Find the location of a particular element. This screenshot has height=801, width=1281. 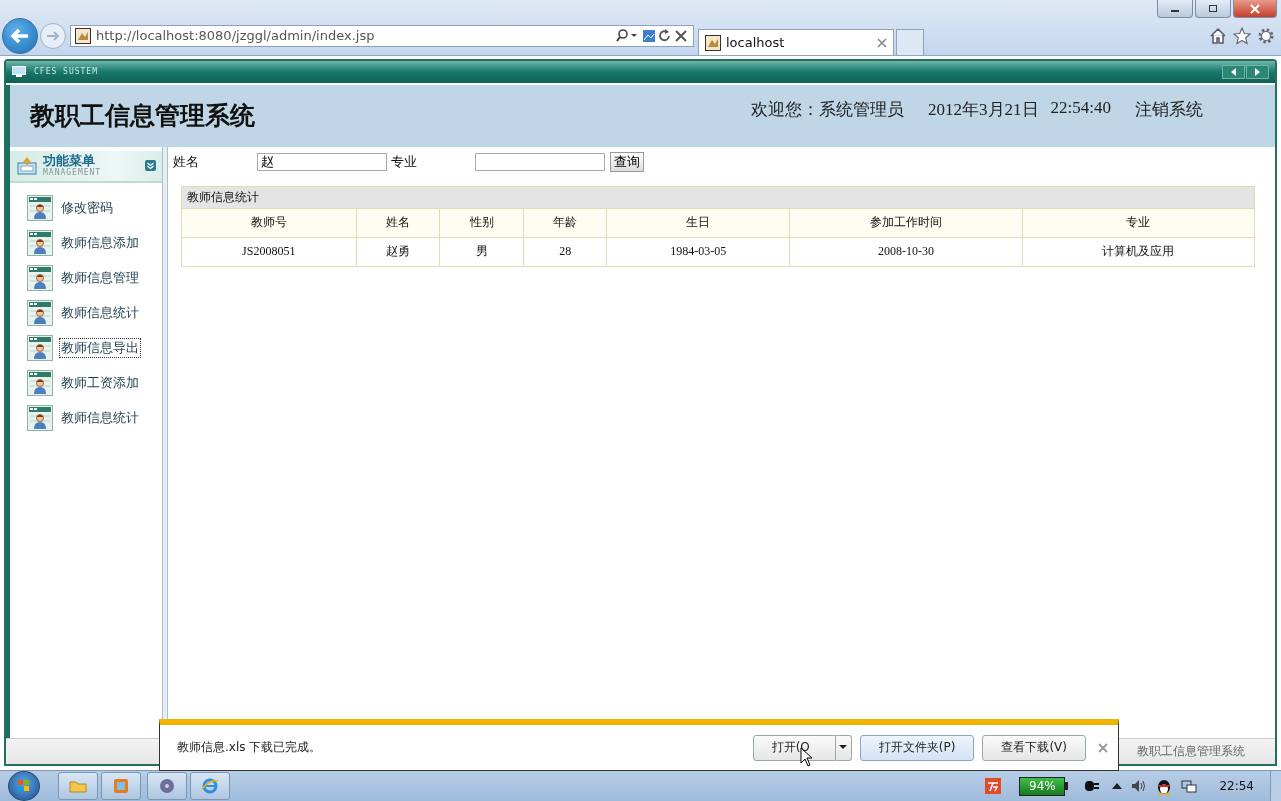

table-cell: 计算机及应用 is located at coordinates (1138, 252).